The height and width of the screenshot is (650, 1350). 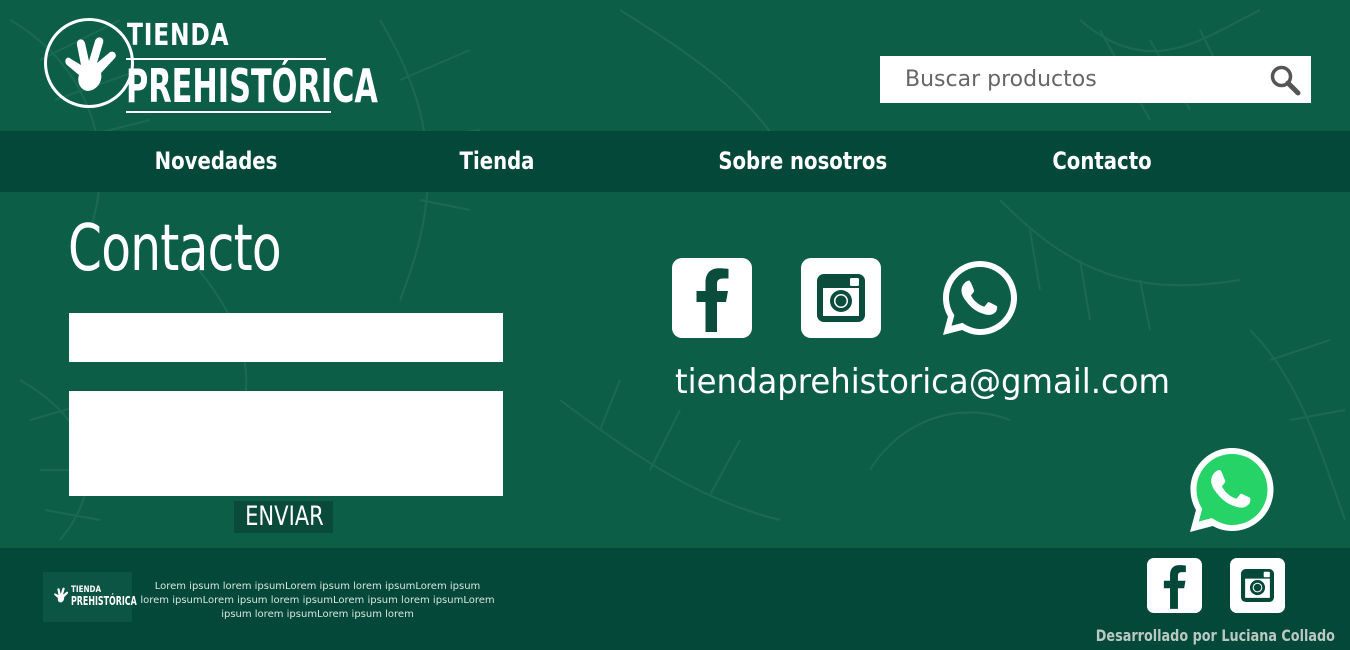 I want to click on footer-logo-text-prehistorica: PREHISTÓRICA, so click(x=104, y=601).